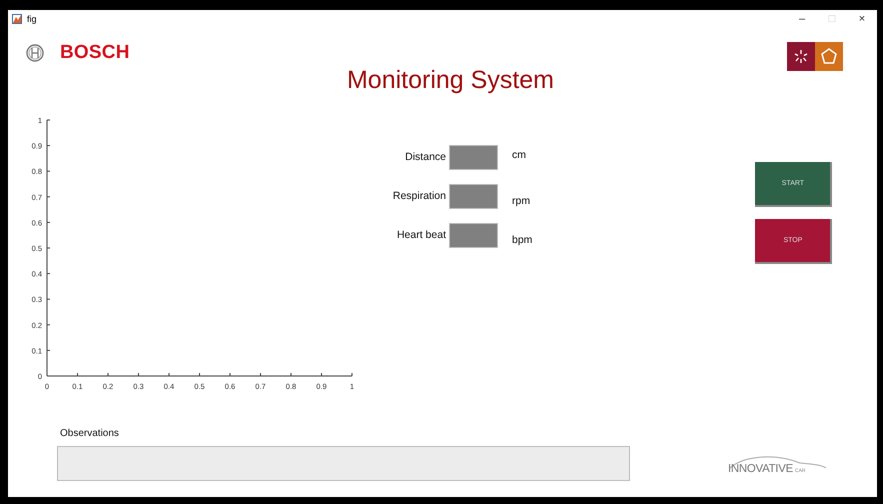 The width and height of the screenshot is (883, 504). What do you see at coordinates (802, 19) in the screenshot?
I see `window-control: –` at bounding box center [802, 19].